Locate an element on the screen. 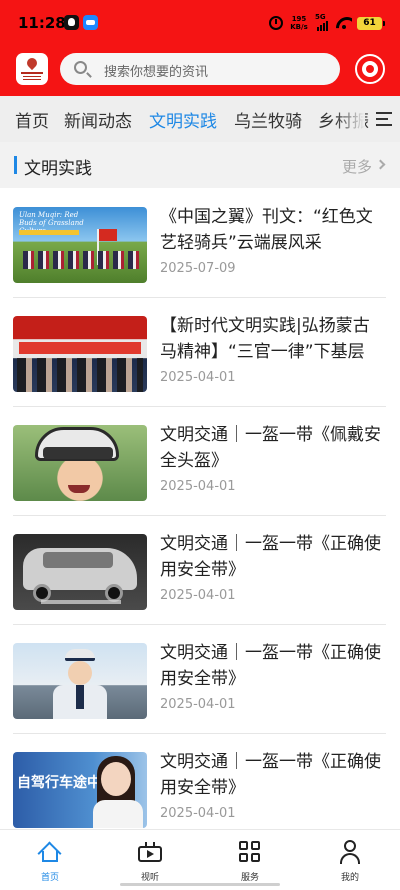 The width and height of the screenshot is (400, 890). chevron-right-icon is located at coordinates (380, 164).